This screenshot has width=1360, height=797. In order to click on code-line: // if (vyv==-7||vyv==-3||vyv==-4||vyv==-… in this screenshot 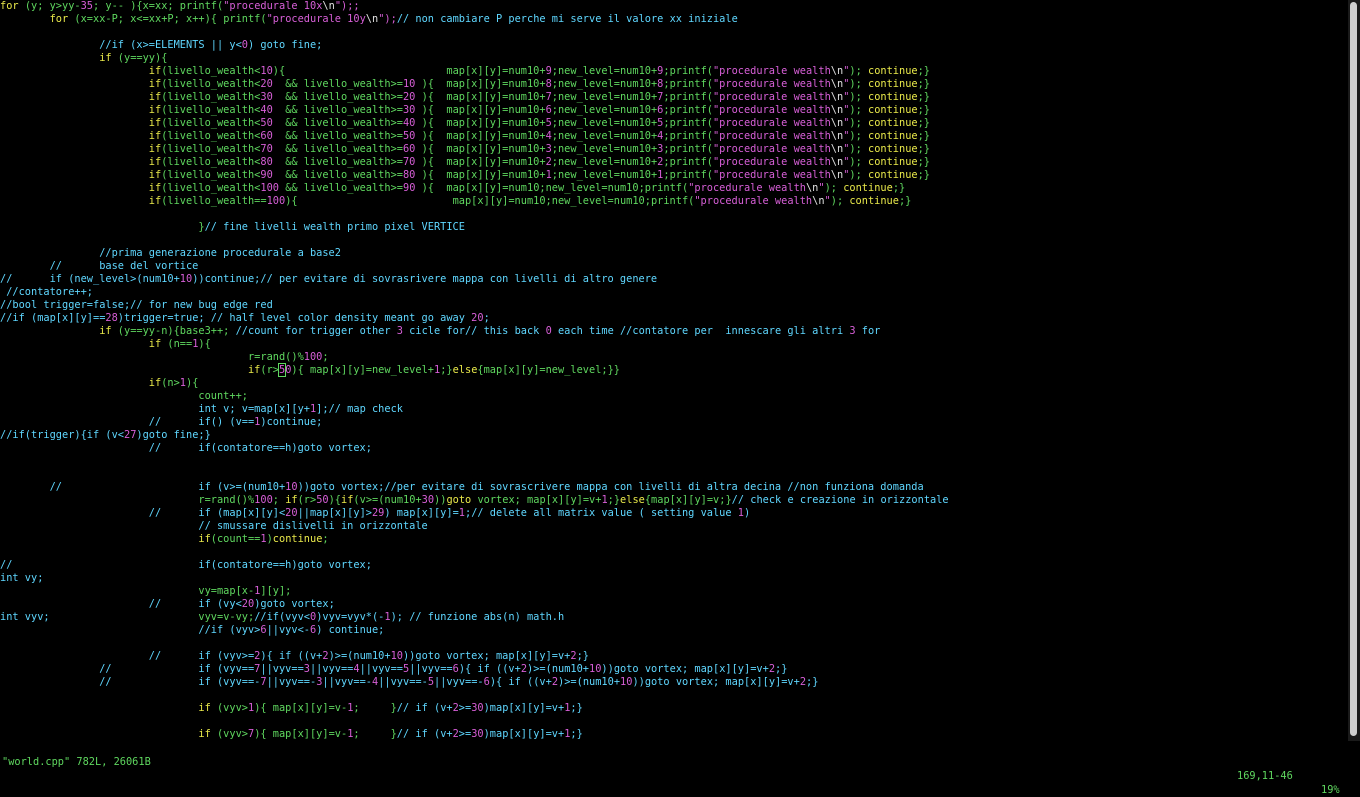, I will do `click(674, 682)`.